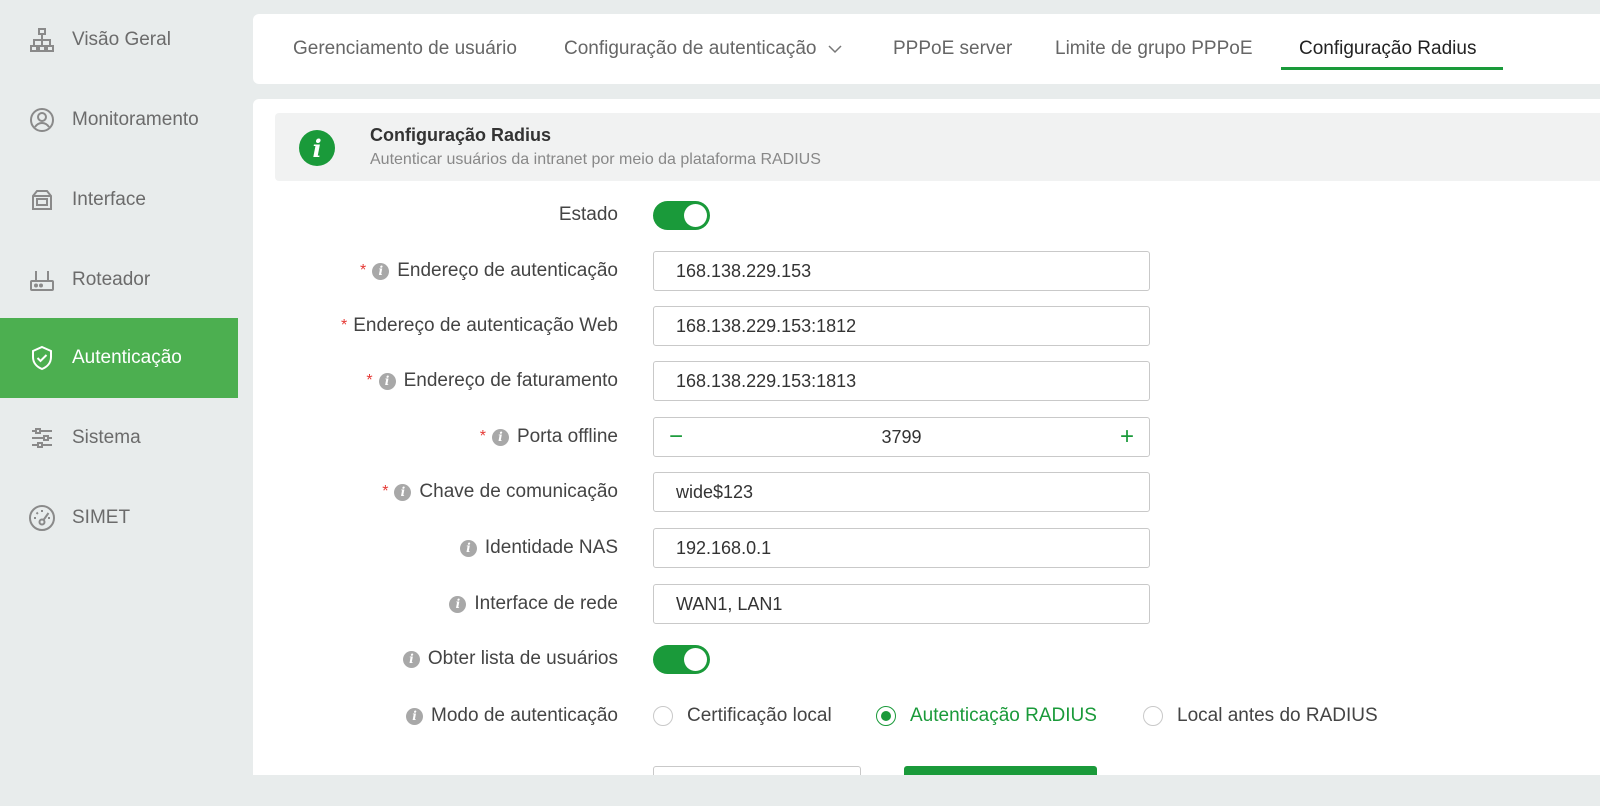  What do you see at coordinates (901, 381) in the screenshot?
I see `billing-address-input` at bounding box center [901, 381].